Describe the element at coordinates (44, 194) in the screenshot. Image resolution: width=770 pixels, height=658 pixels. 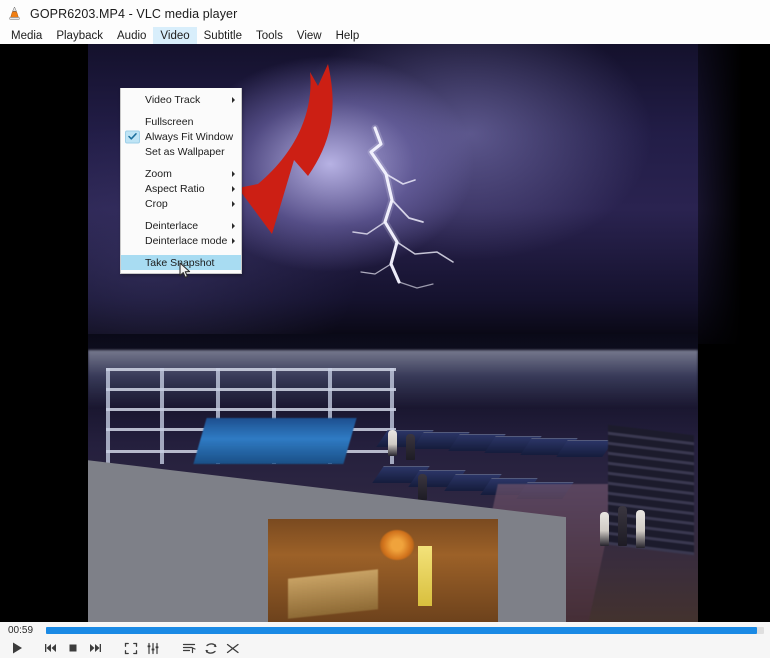
I see `letterbox-left` at that location.